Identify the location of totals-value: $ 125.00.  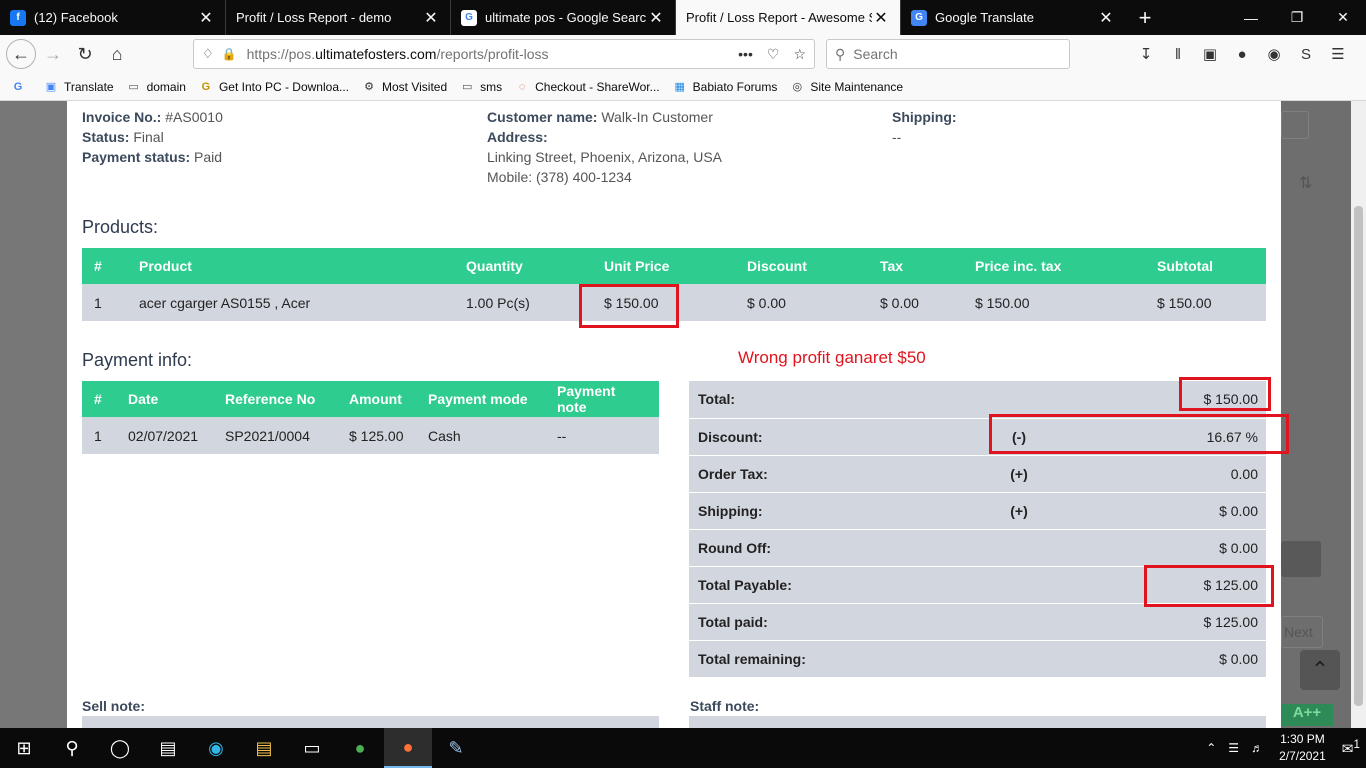
(1162, 622).